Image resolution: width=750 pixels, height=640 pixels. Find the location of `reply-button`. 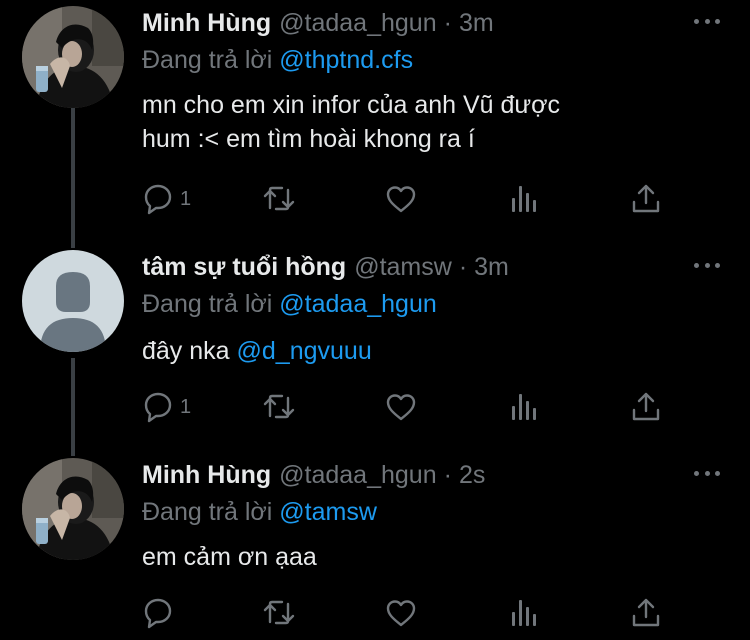

reply-button is located at coordinates (158, 613).